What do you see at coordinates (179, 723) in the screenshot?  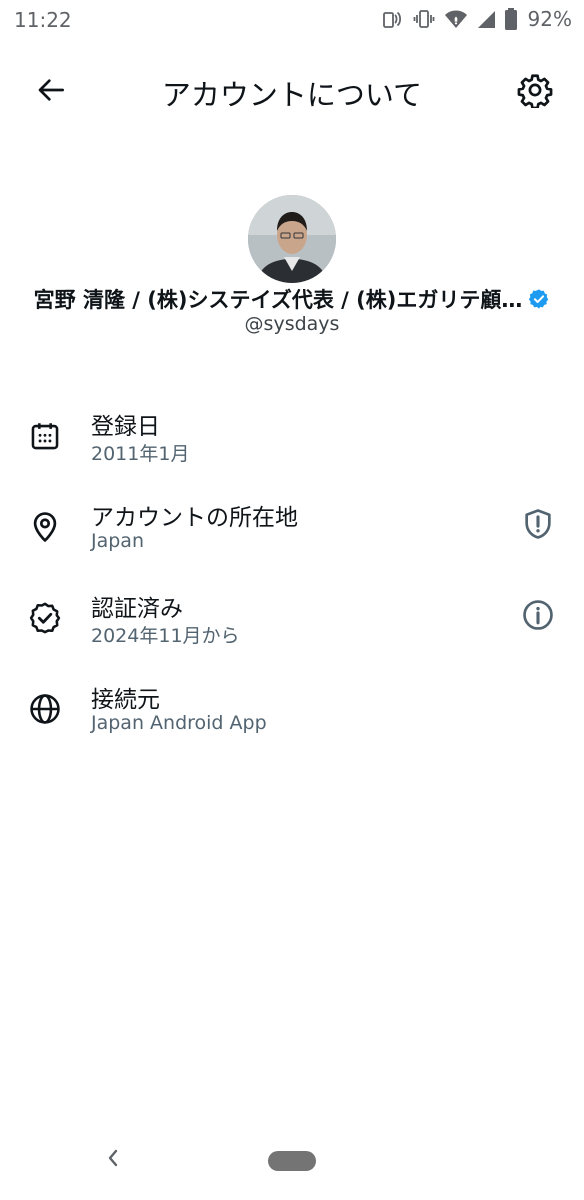 I see `row-subtitle: Japan Android App` at bounding box center [179, 723].